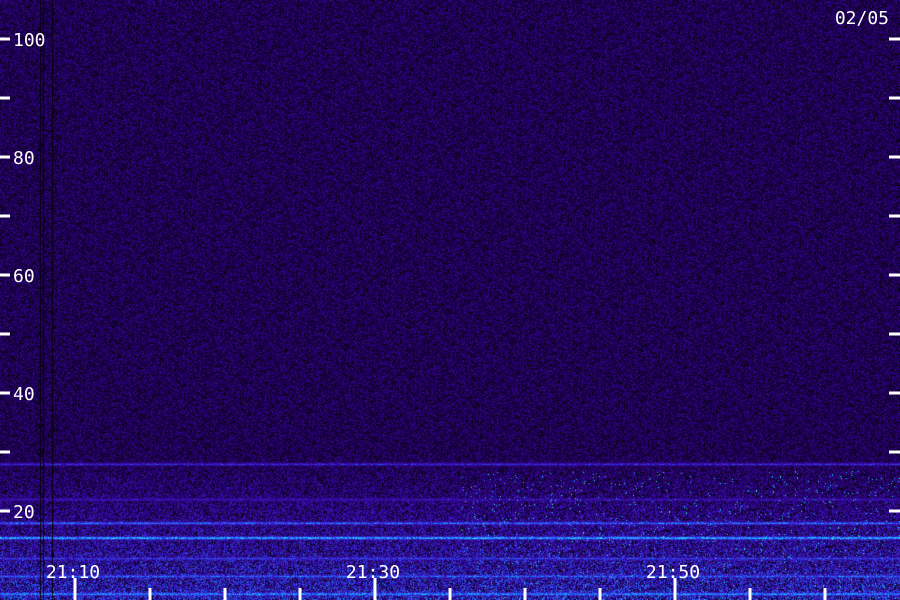 The height and width of the screenshot is (600, 900). What do you see at coordinates (24, 276) in the screenshot?
I see `y-tick-label-60: 60` at bounding box center [24, 276].